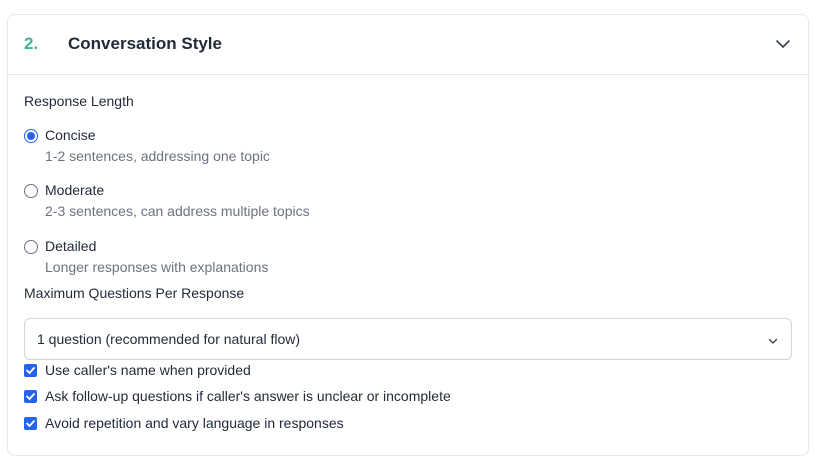  What do you see at coordinates (75, 190) in the screenshot?
I see `radio-label: Moderate` at bounding box center [75, 190].